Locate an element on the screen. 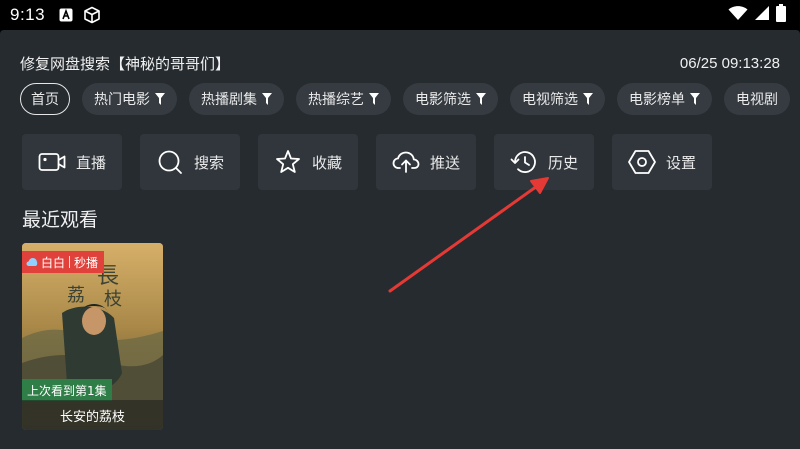  wifi-icon is located at coordinates (738, 15).